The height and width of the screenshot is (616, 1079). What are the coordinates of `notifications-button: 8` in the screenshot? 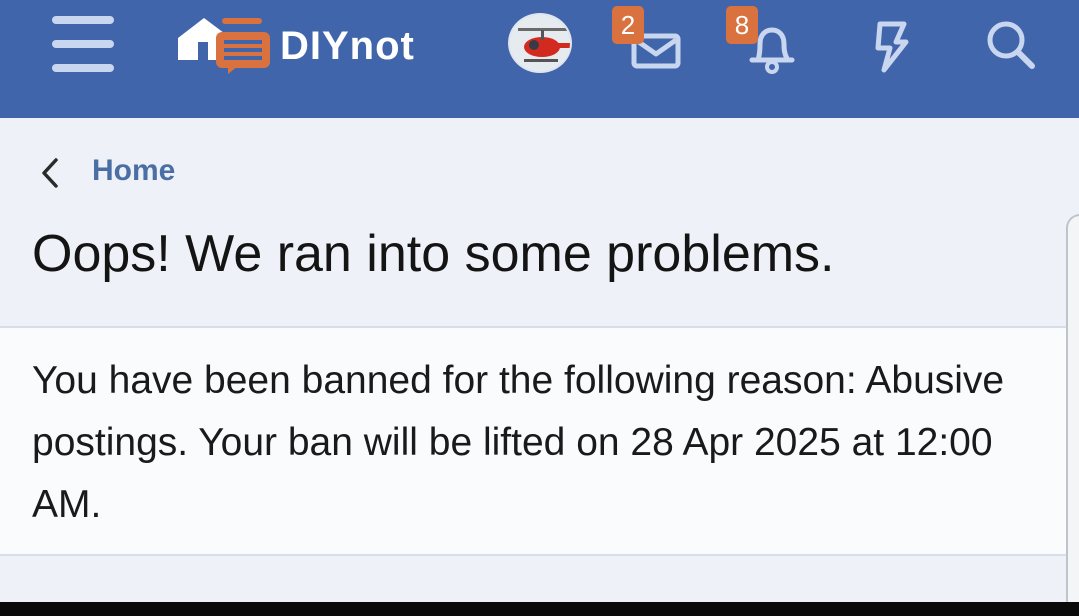 It's located at (762, 41).